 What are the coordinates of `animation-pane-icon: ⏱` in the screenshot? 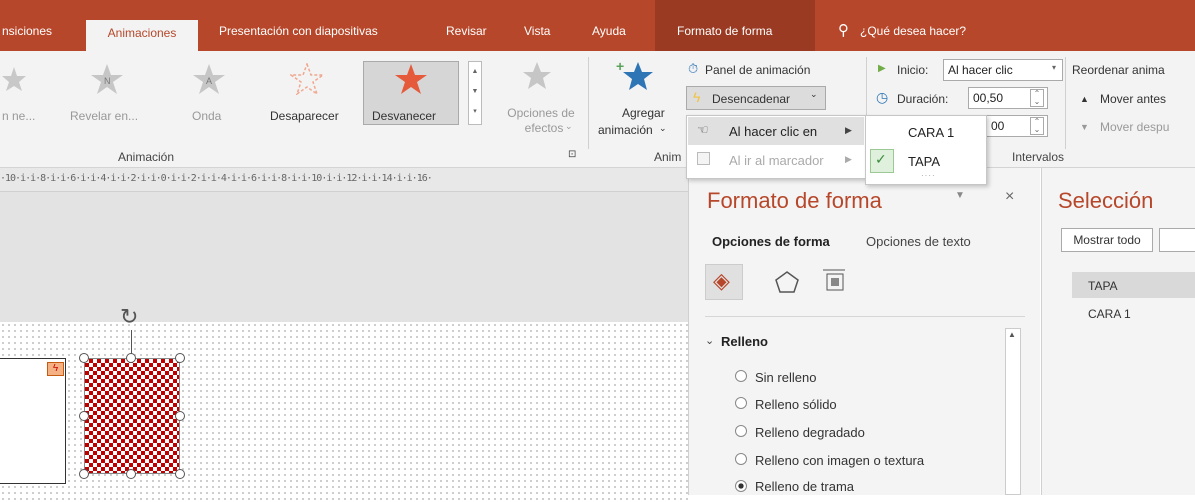 It's located at (693, 68).